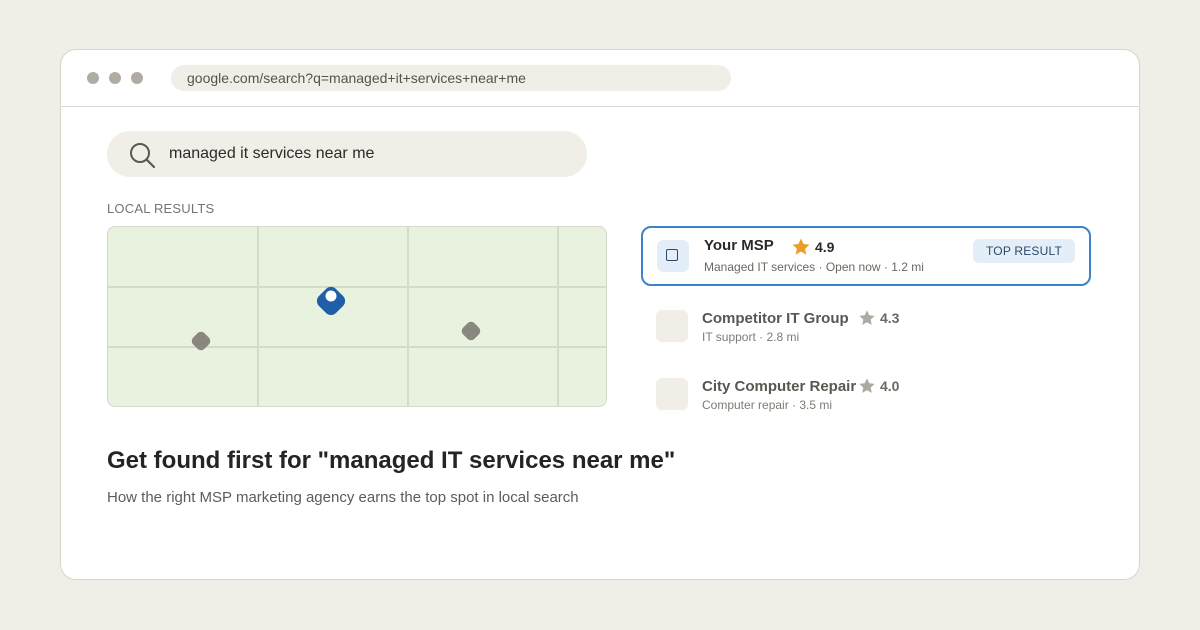  Describe the element at coordinates (812, 247) in the screenshot. I see `business-rating: 4.9` at that location.